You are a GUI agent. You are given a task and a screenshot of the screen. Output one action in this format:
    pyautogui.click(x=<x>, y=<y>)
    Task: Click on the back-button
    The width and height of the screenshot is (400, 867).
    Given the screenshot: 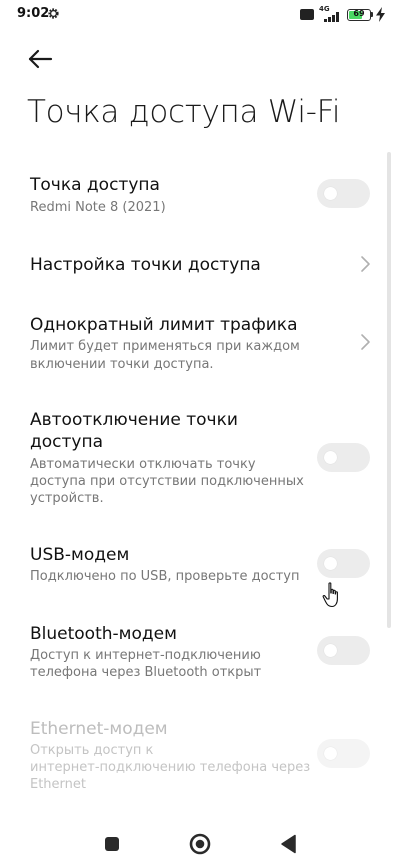 What is the action you would take?
    pyautogui.click(x=40, y=59)
    